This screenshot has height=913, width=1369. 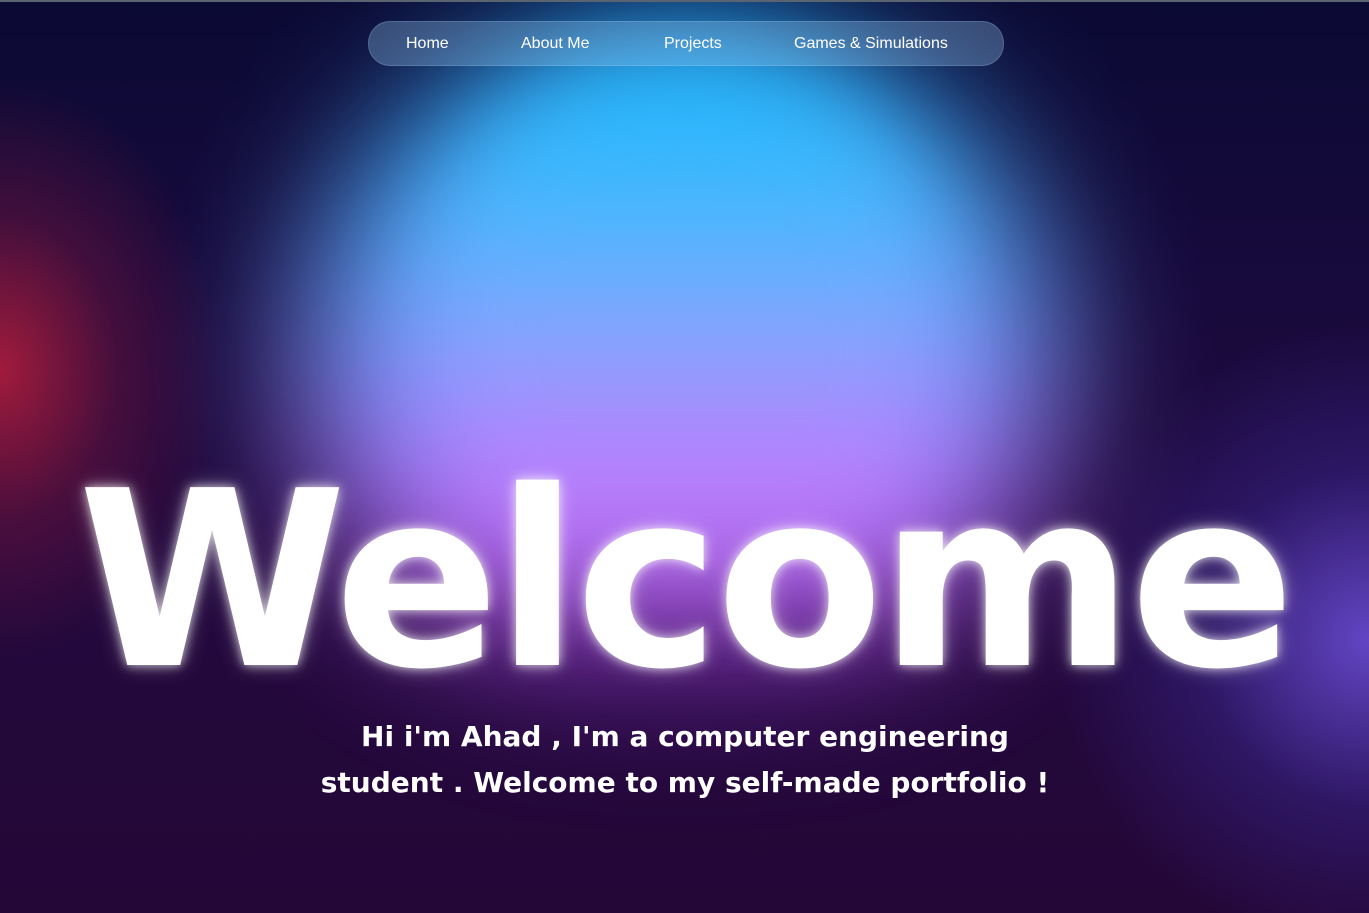 What do you see at coordinates (871, 43) in the screenshot?
I see `nav-link-games-simulations: Games & Simulations` at bounding box center [871, 43].